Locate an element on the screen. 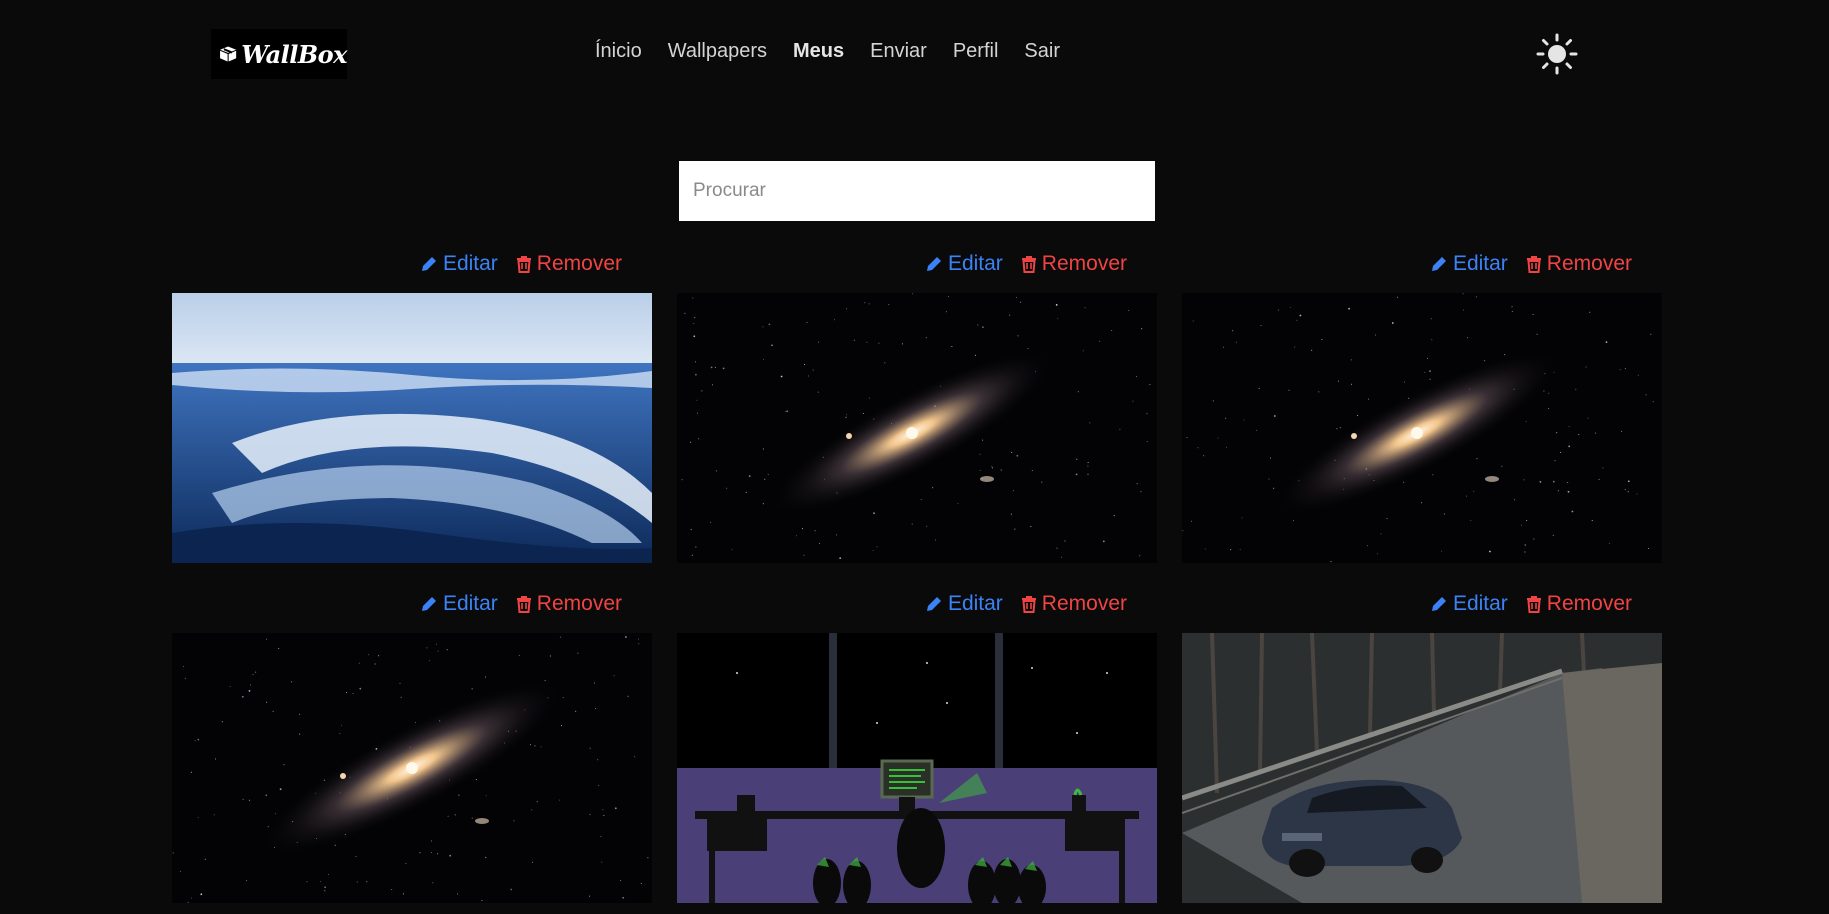  nav-item-sair: Sair is located at coordinates (1042, 51).